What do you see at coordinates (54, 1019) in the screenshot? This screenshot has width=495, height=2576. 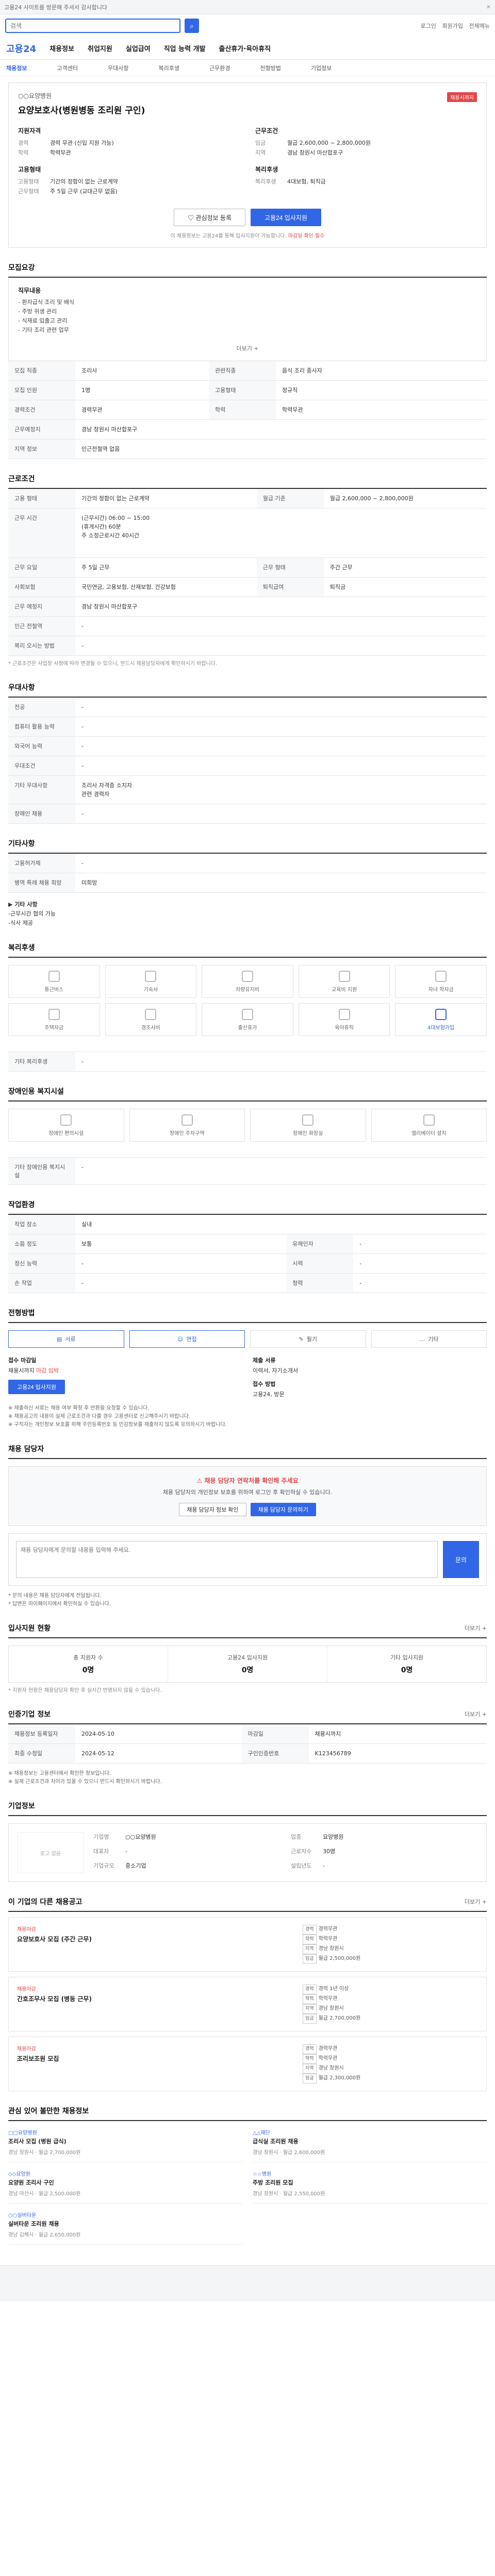 I see `welfare-item: 주택자금` at bounding box center [54, 1019].